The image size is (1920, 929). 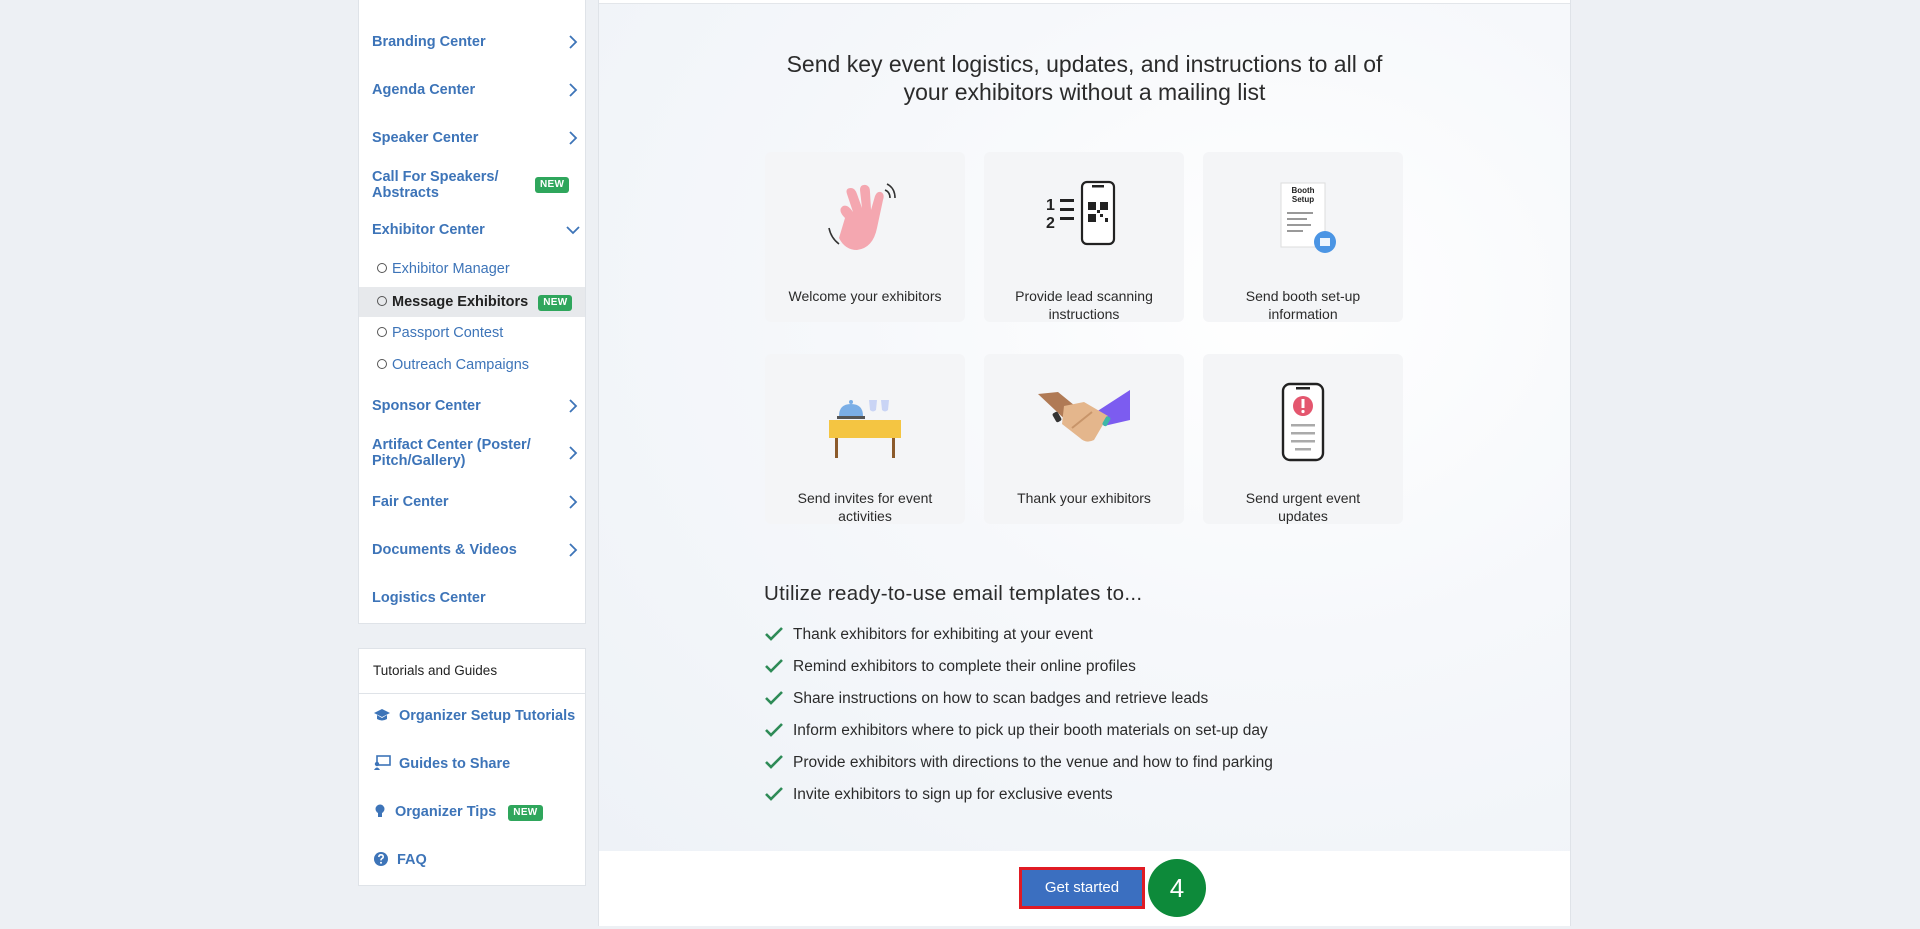 I want to click on feature-card-caption: Send booth set-up information, so click(x=1303, y=305).